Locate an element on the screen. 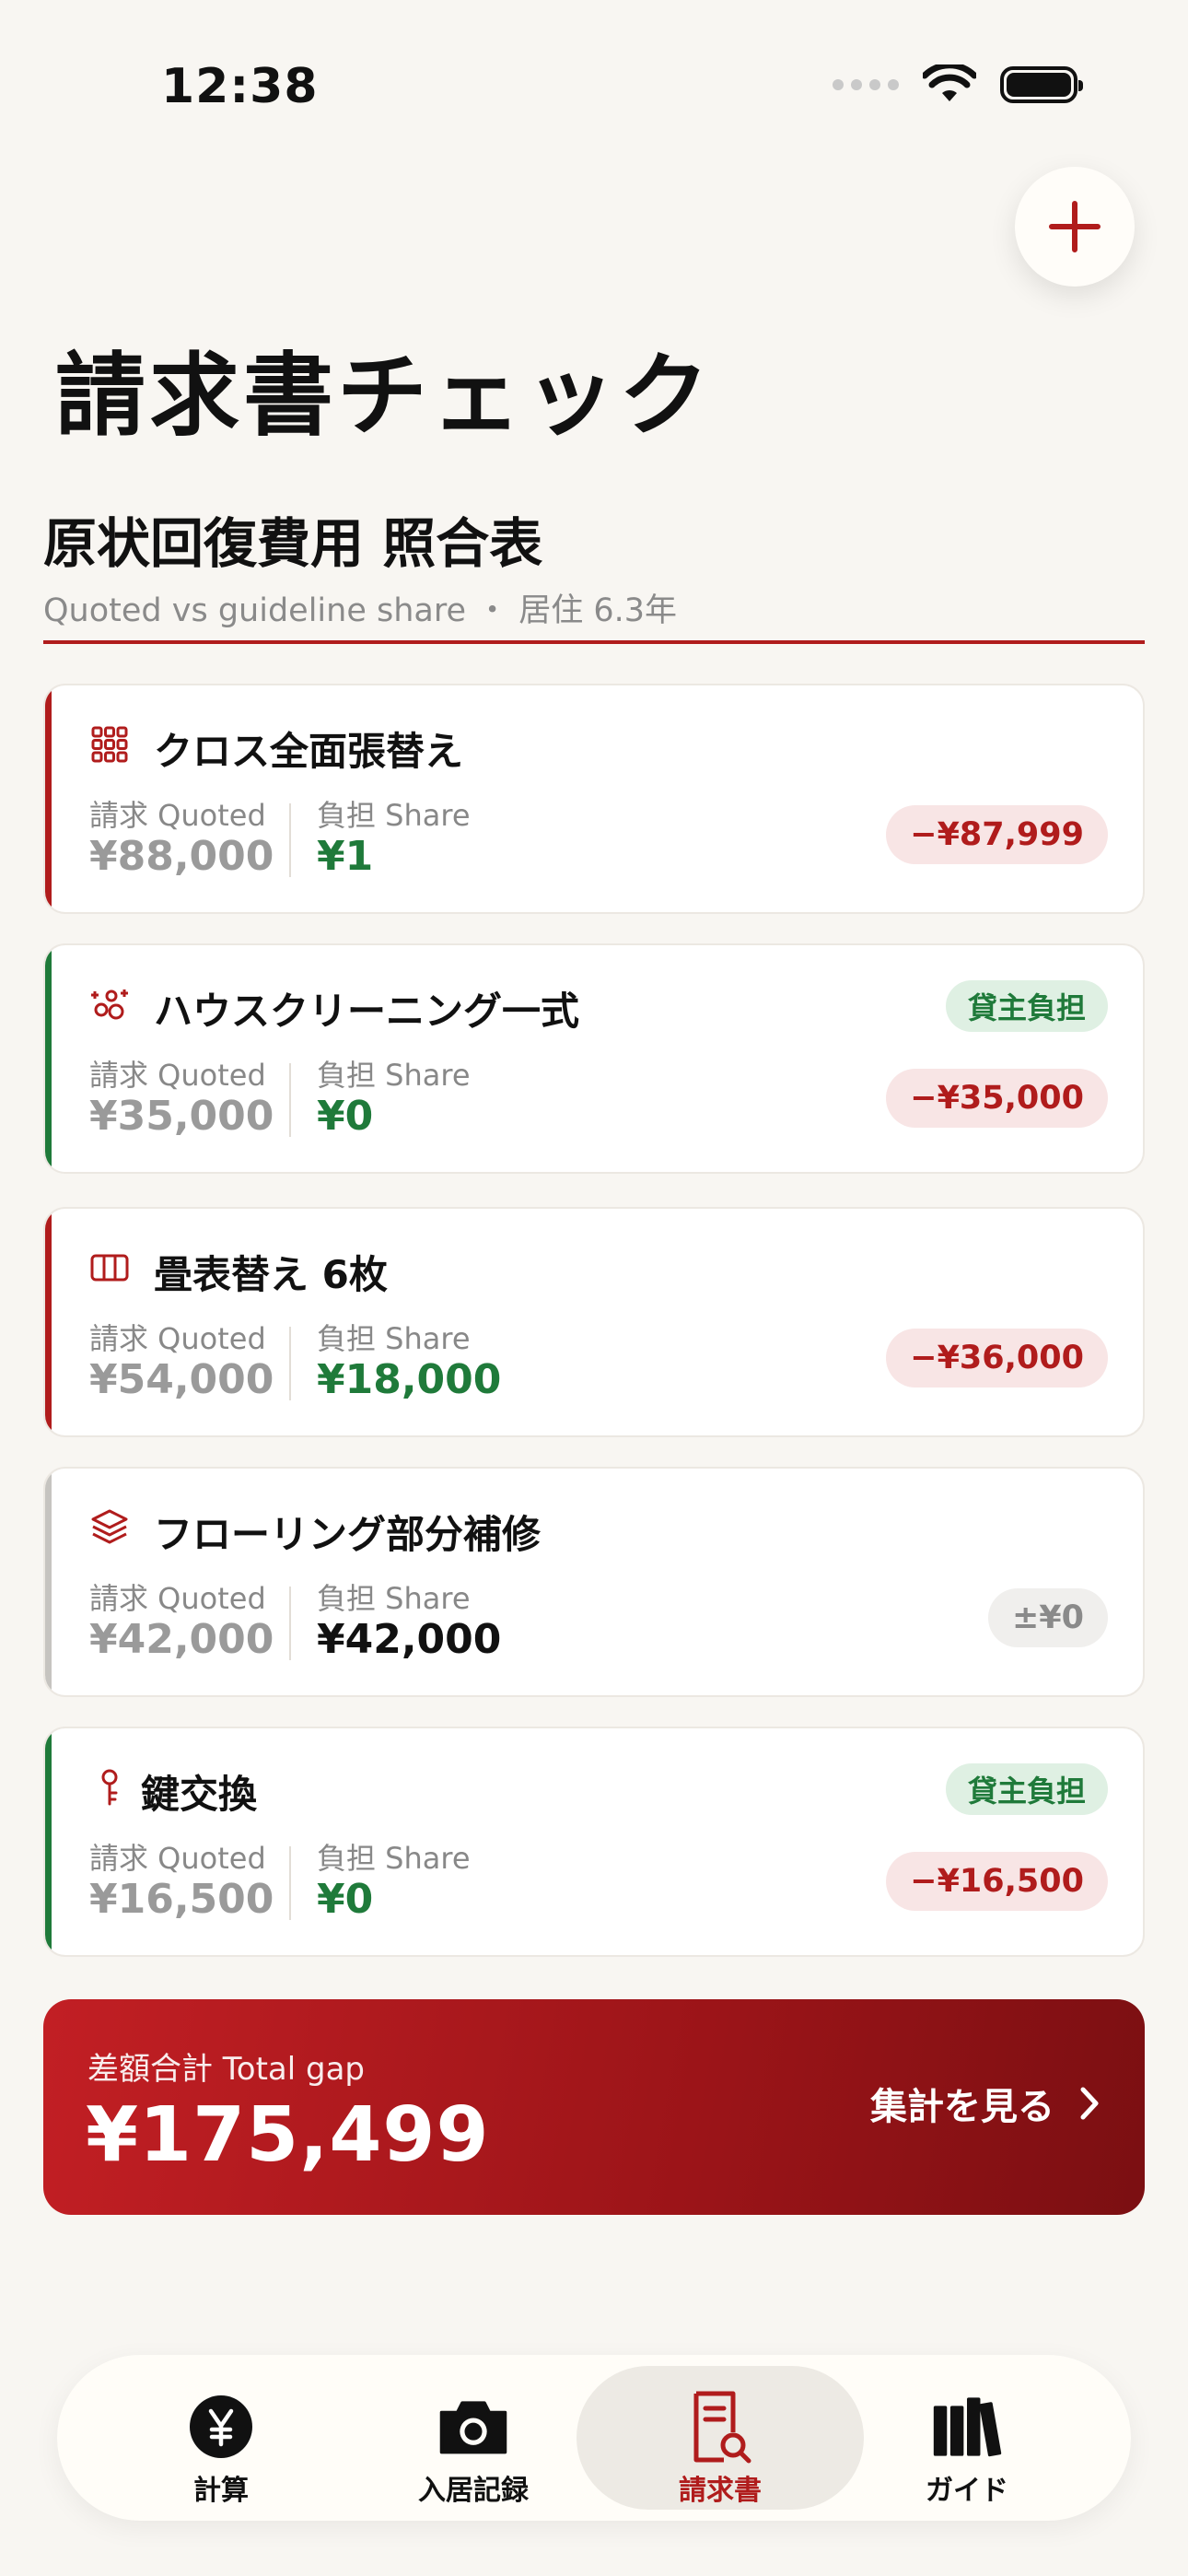 The height and width of the screenshot is (2576, 1188). tab-bar: 計算 入居記録 請求書 ガイド is located at coordinates (594, 2438).